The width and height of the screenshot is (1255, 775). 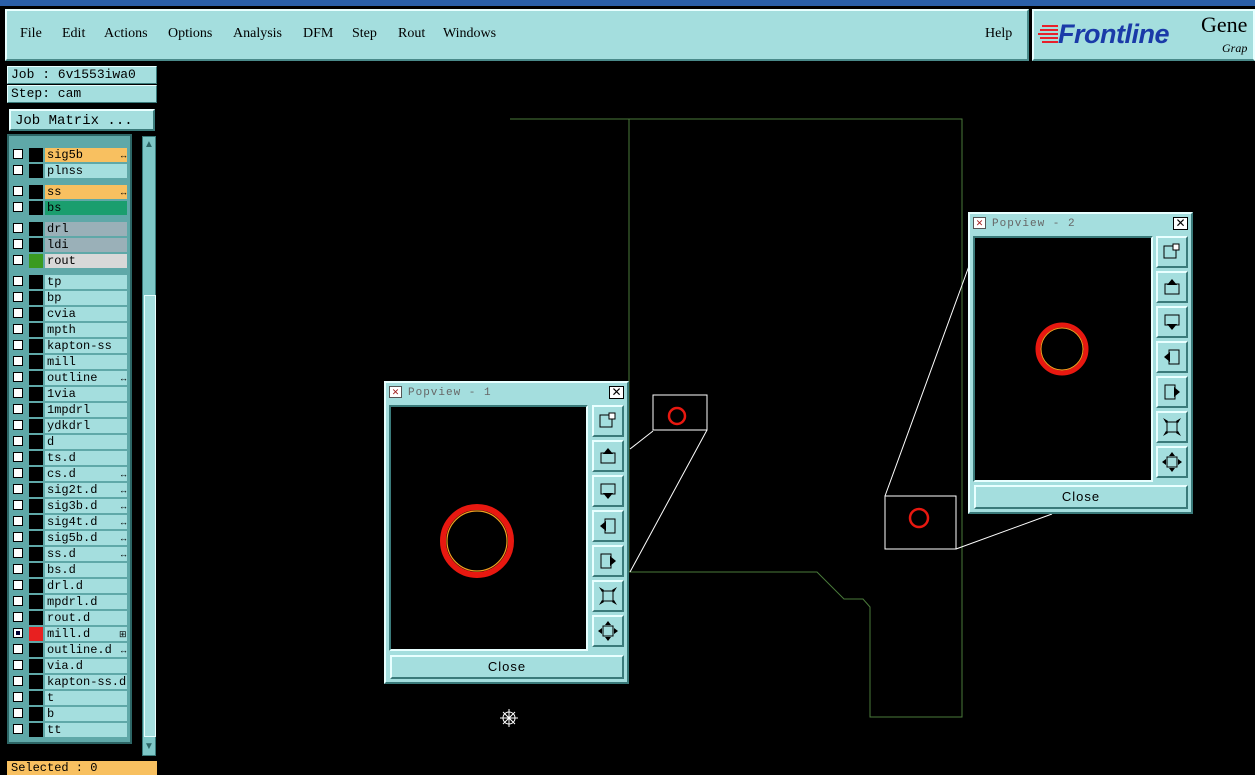 I want to click on layer-row: mill, so click(x=70, y=362).